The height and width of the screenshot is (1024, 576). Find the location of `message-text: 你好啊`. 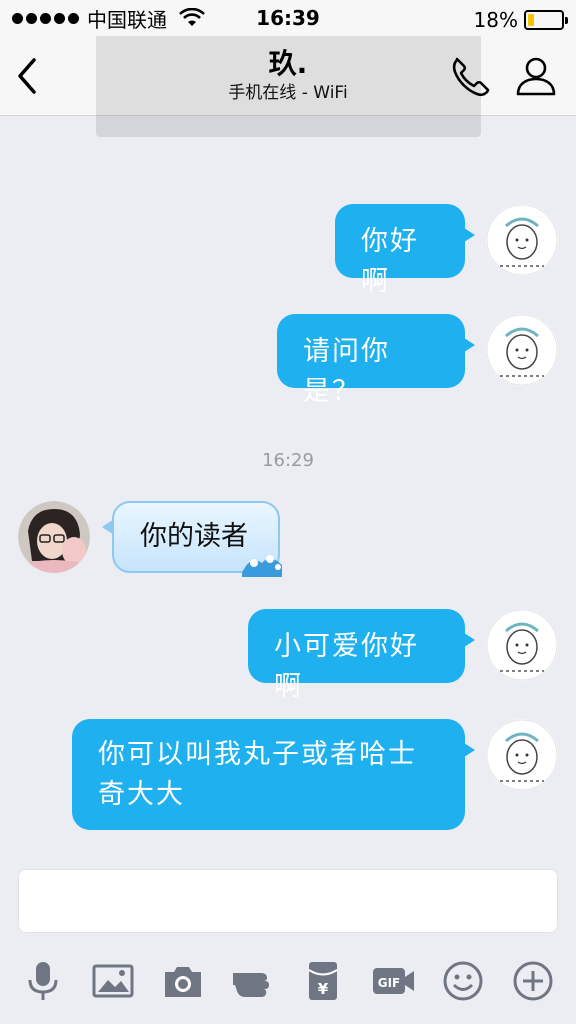

message-text: 你好啊 is located at coordinates (390, 261).